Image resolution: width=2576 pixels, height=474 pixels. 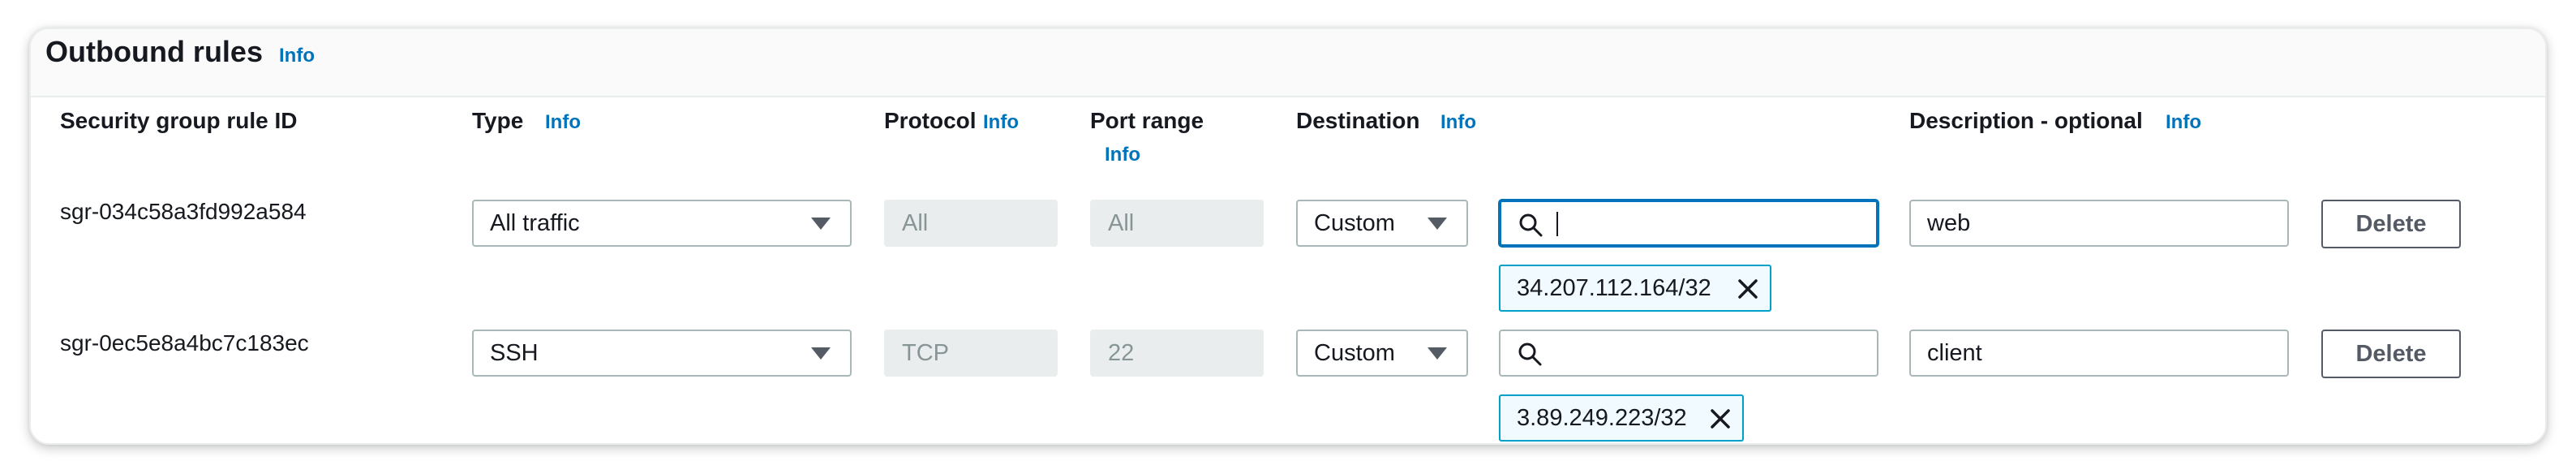 I want to click on delete-button-1: Delete, so click(x=2391, y=224).